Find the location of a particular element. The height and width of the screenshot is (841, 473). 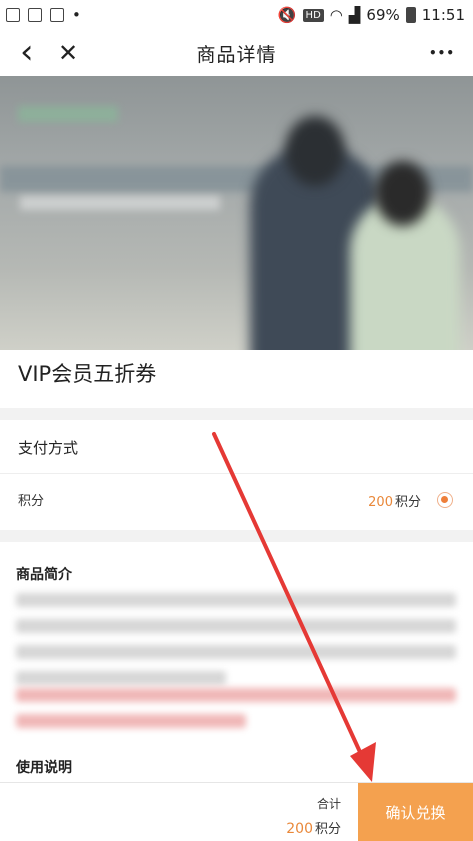

app-notification-icon is located at coordinates (35, 15).